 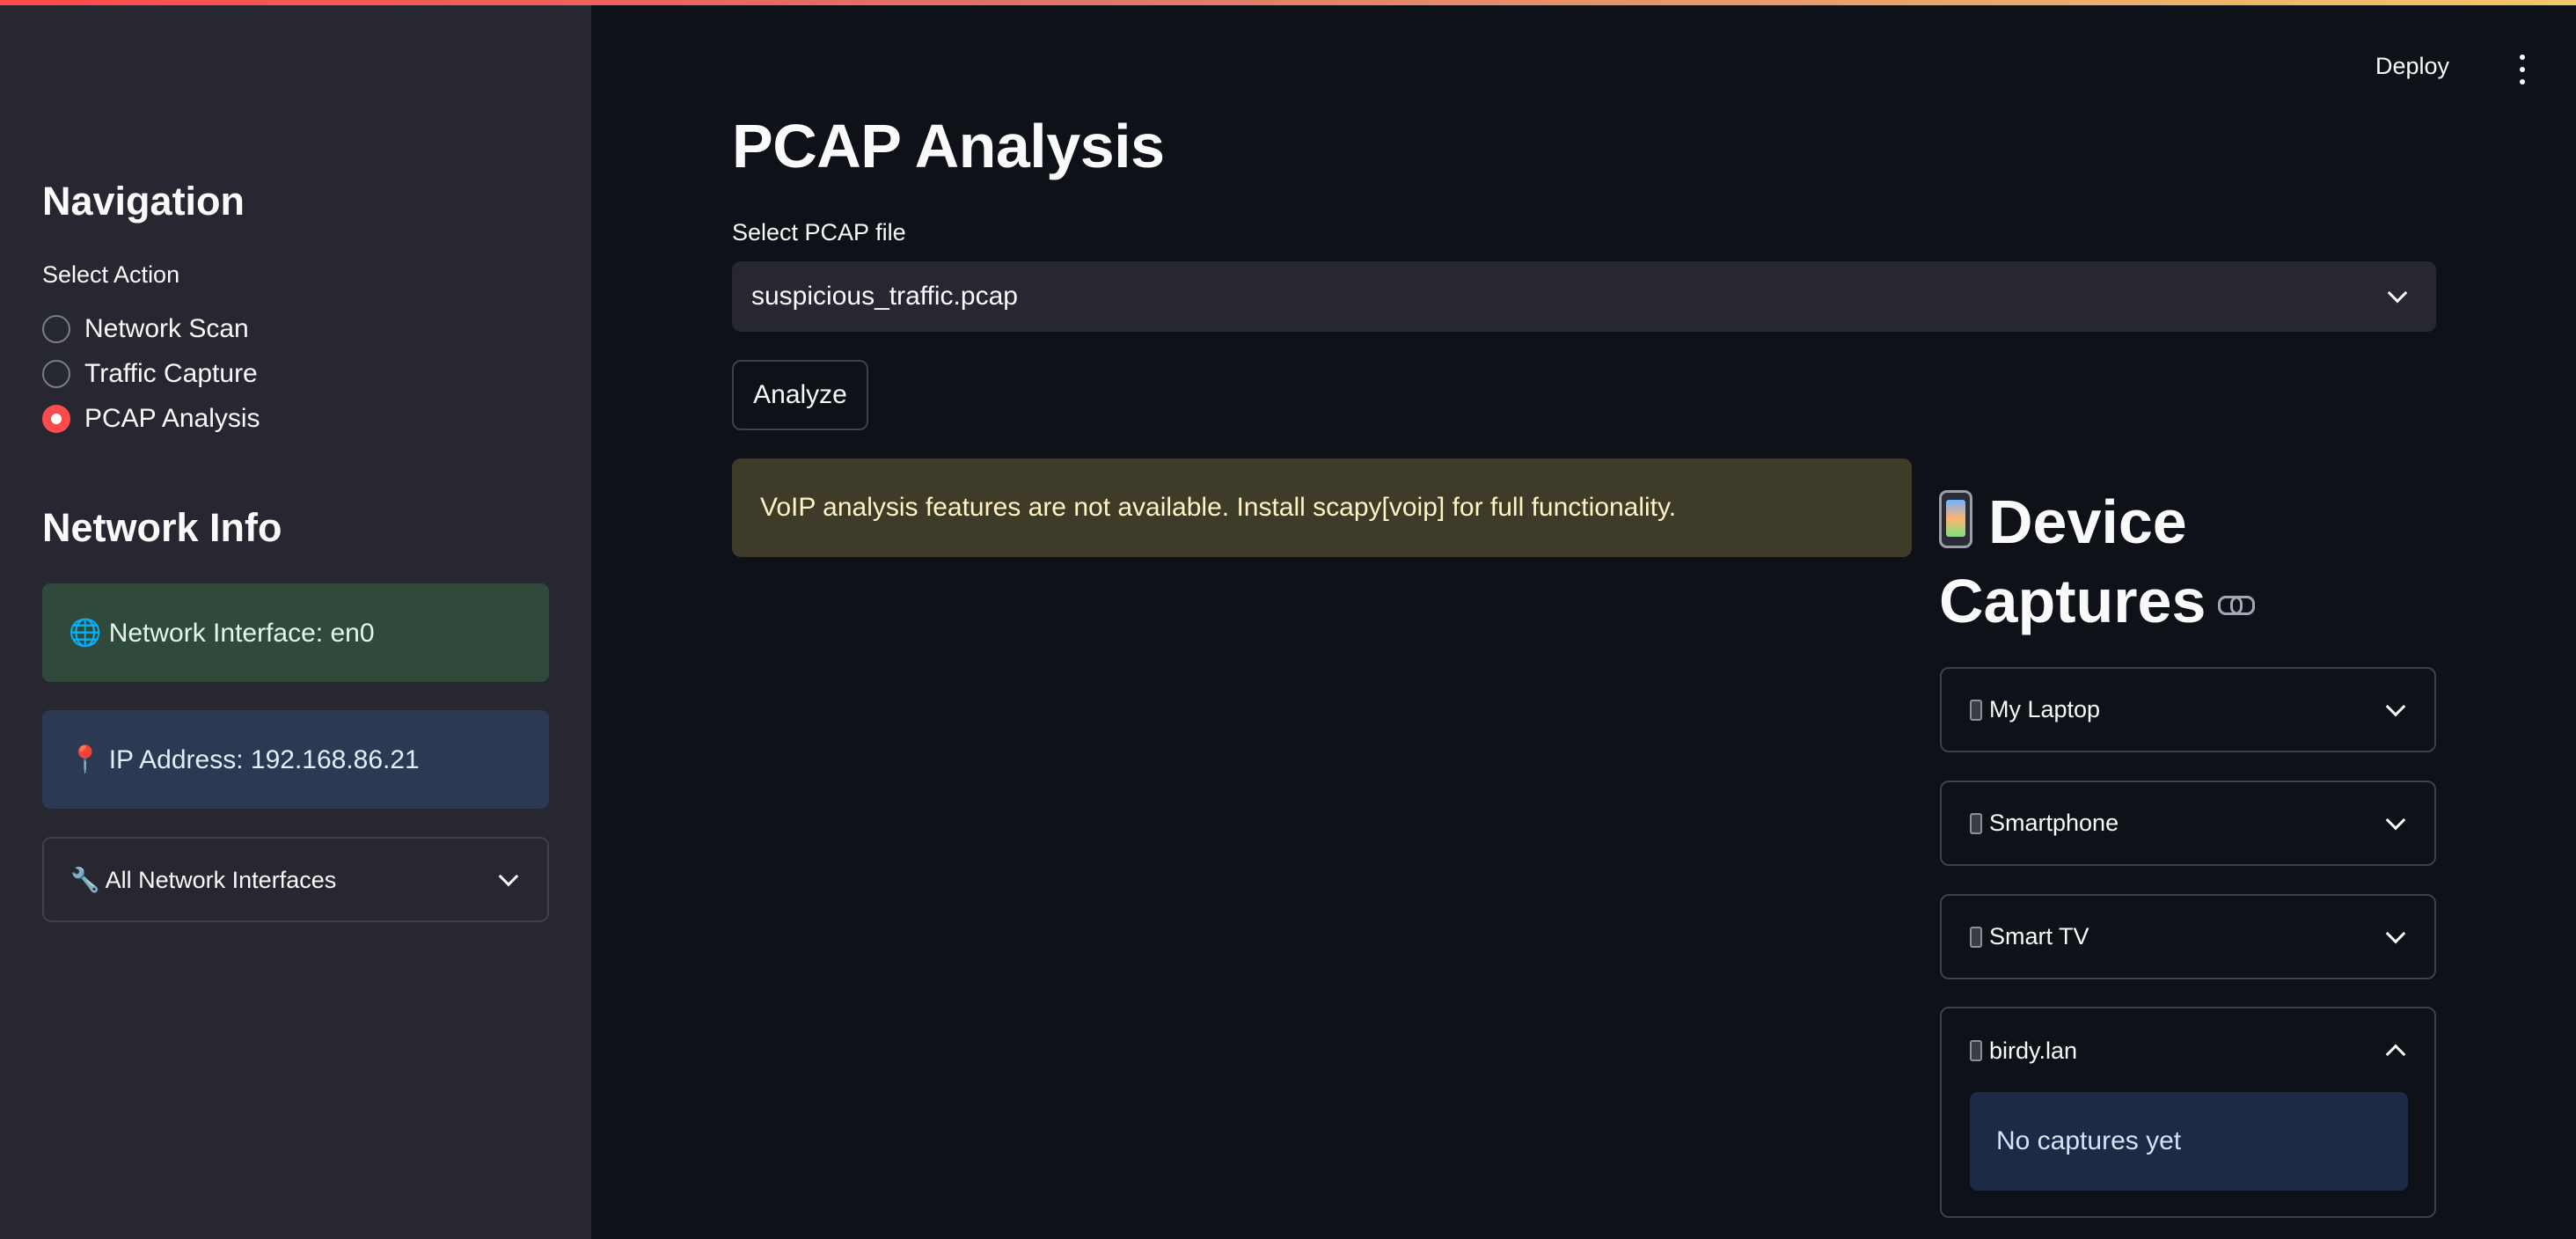 I want to click on device-expander-smart-tv: Smart TV, so click(x=2188, y=937).